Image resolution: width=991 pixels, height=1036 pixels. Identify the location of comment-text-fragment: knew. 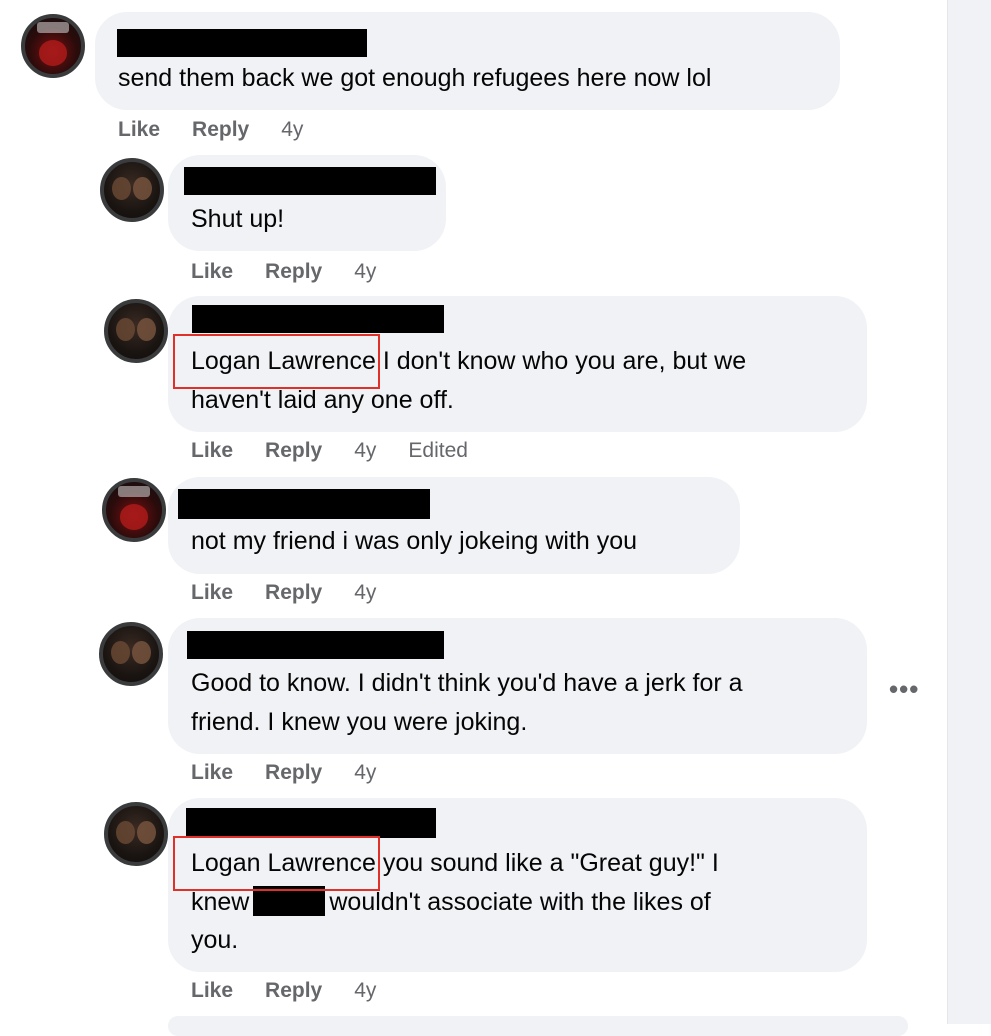
(220, 901).